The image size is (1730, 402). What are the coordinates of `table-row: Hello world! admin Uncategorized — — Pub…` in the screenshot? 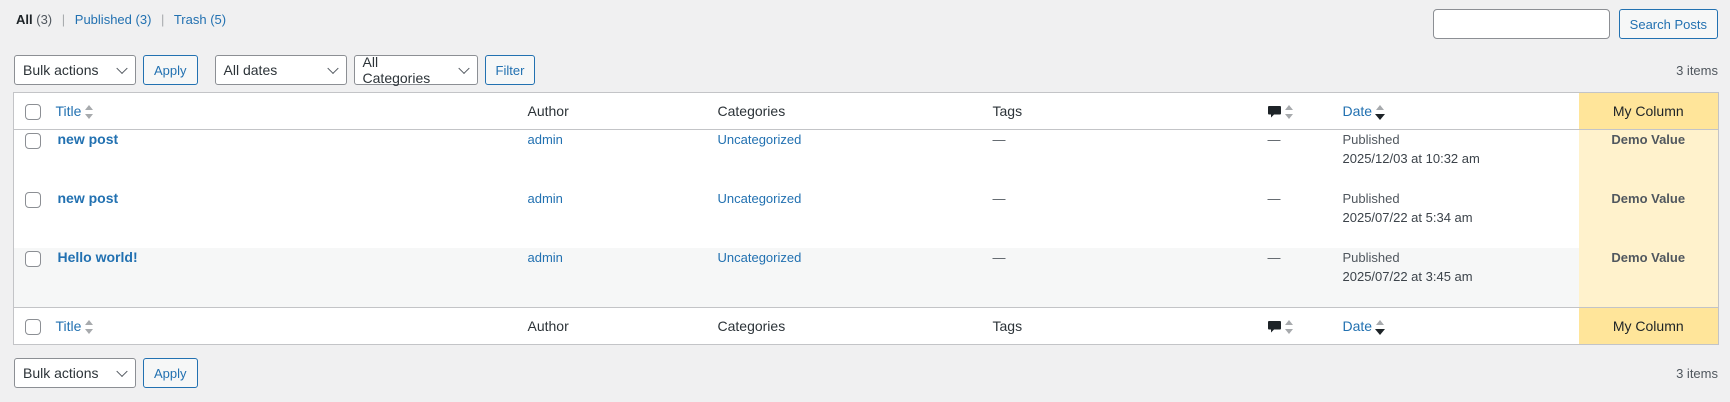 It's located at (866, 278).